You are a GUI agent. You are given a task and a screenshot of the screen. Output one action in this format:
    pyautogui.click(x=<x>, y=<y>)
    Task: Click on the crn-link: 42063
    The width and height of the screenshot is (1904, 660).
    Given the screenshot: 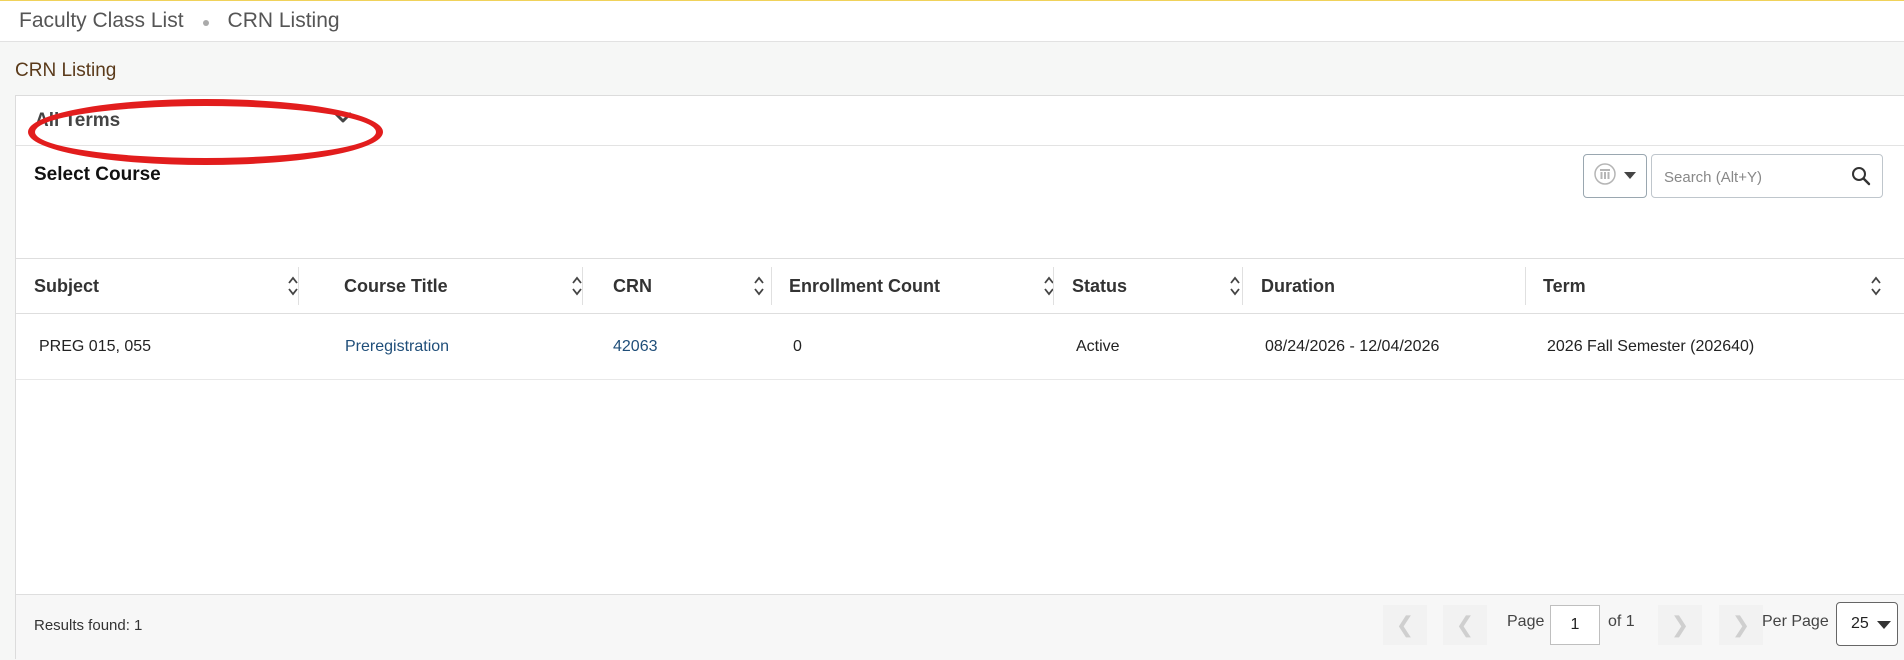 What is the action you would take?
    pyautogui.click(x=635, y=347)
    